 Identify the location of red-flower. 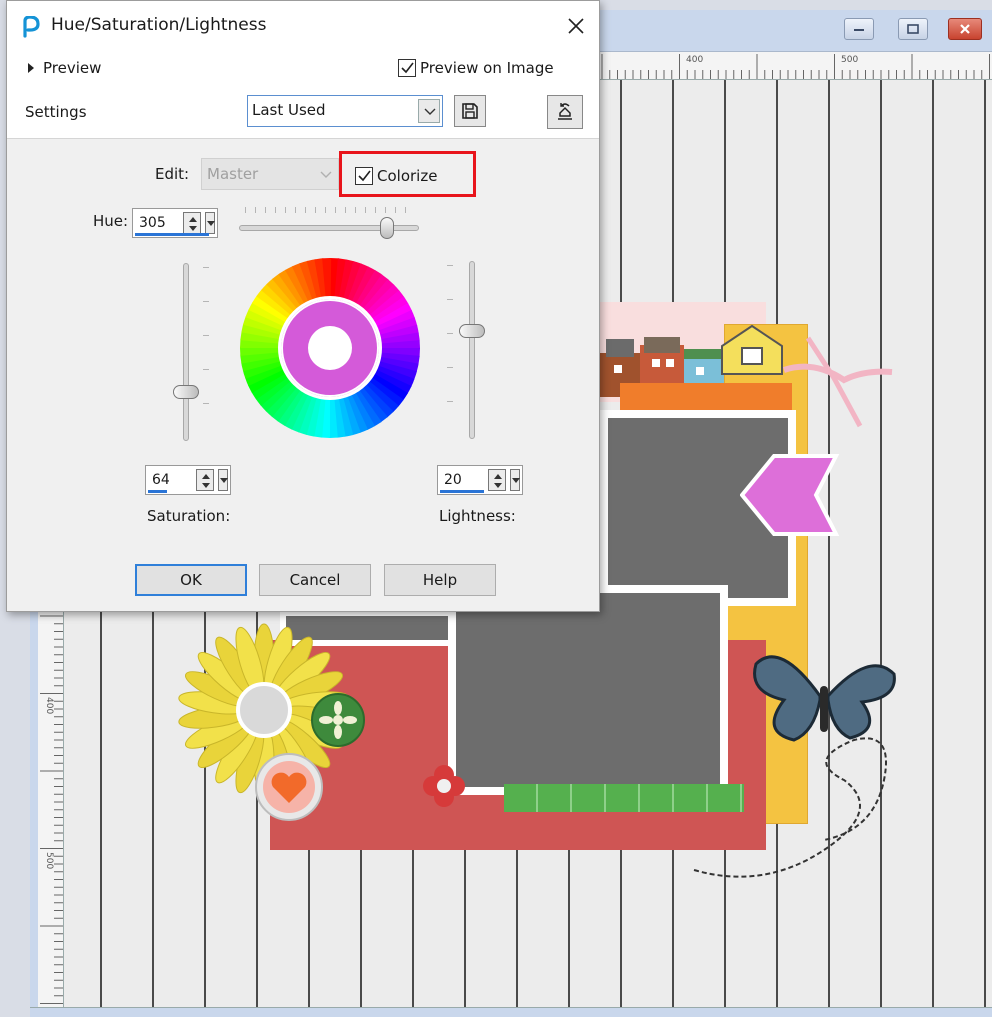
(444, 786).